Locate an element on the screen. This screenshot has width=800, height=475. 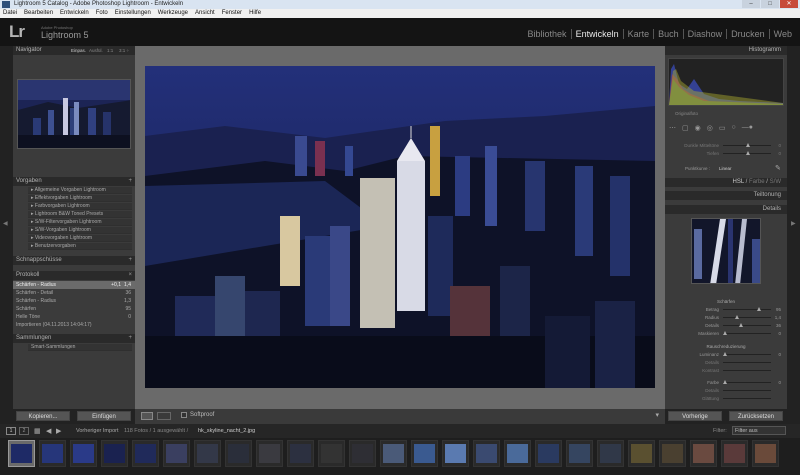
forward-icon: ▶ is located at coordinates (58, 431).